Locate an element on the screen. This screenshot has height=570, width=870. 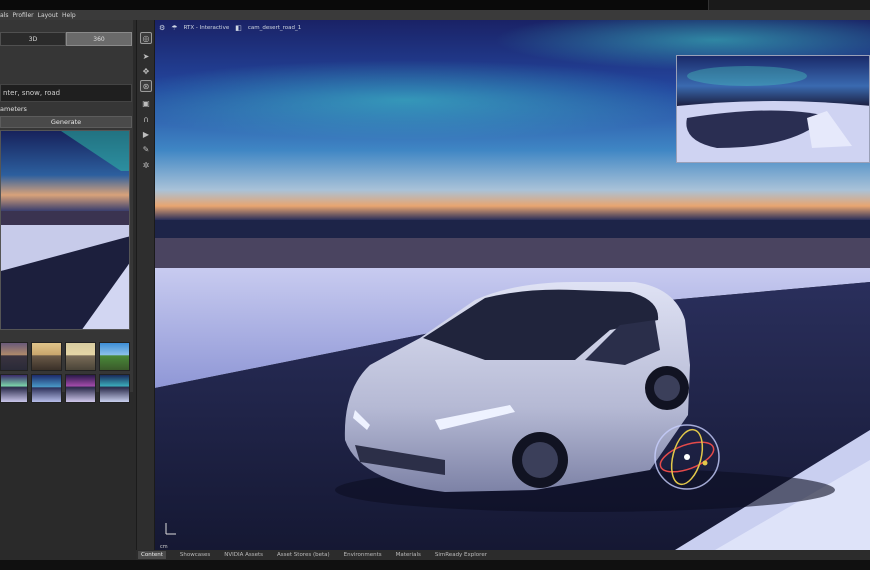
orientation-gizmo is located at coordinates (687, 457).